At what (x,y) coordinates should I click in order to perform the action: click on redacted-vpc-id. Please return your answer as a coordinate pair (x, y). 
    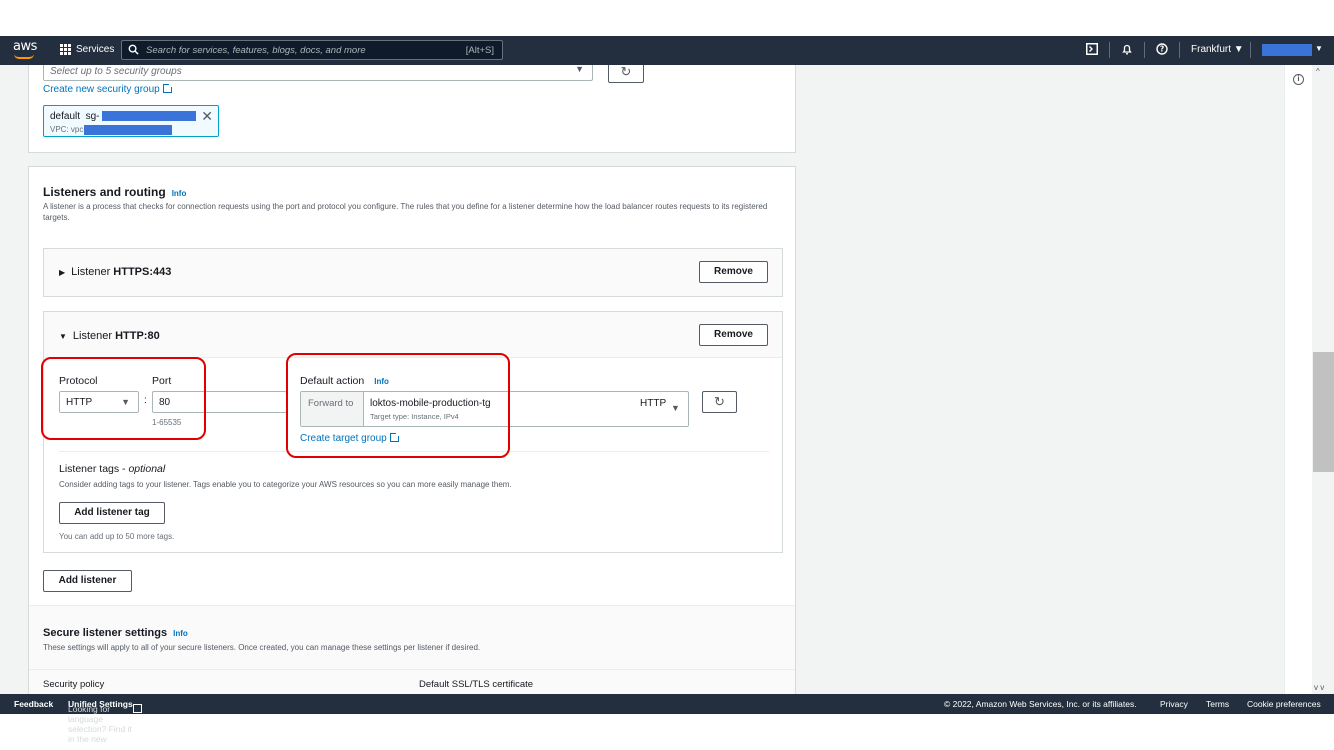
    Looking at the image, I should click on (128, 130).